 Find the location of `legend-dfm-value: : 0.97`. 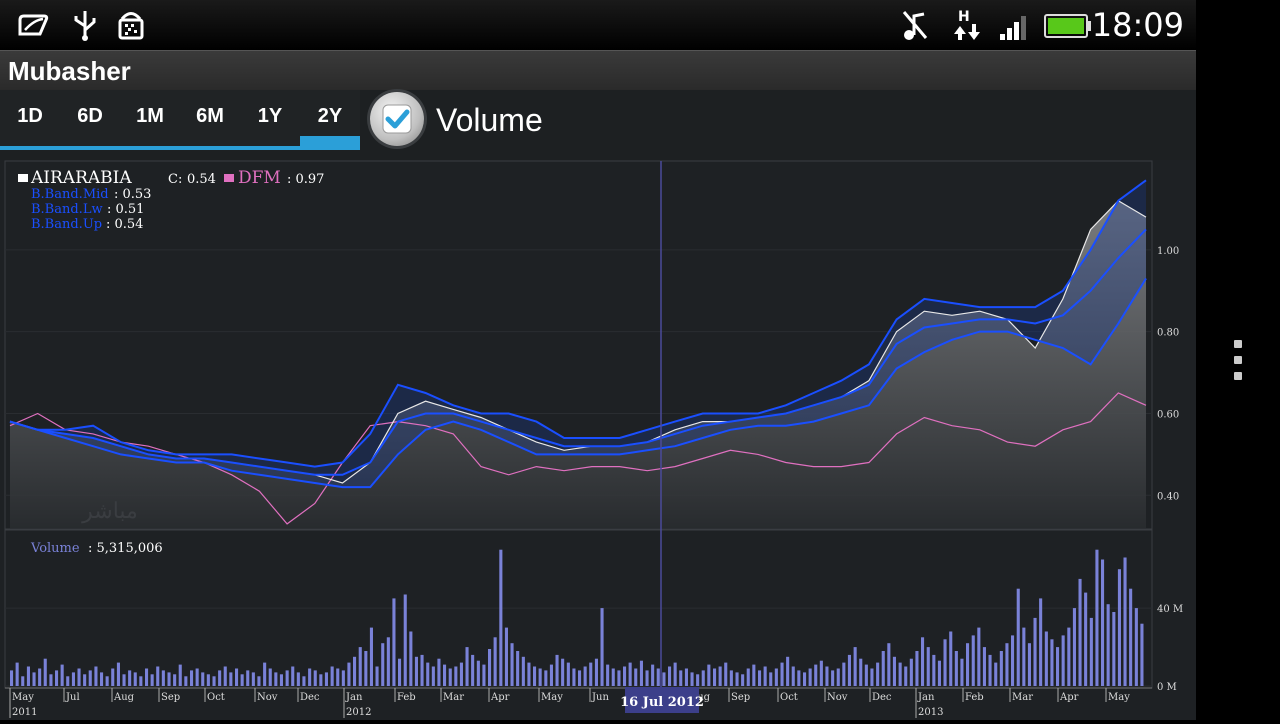

legend-dfm-value: : 0.97 is located at coordinates (305, 179).